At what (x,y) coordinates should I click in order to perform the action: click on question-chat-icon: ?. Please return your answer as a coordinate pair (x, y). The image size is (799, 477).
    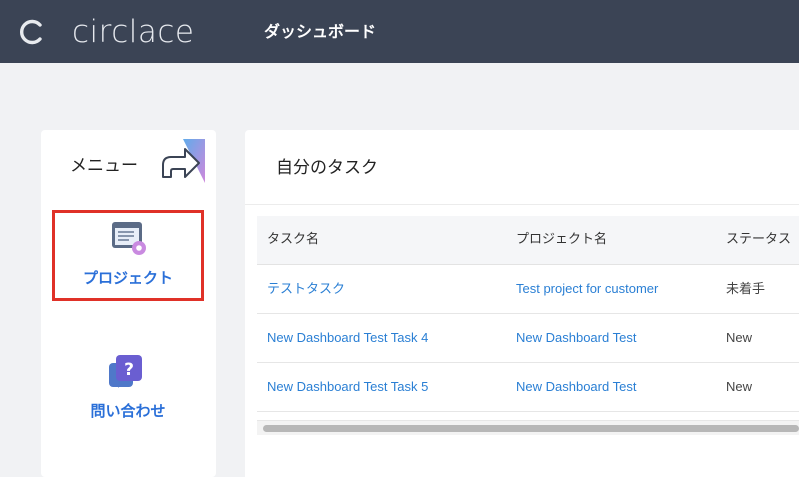
    Looking at the image, I should click on (125, 371).